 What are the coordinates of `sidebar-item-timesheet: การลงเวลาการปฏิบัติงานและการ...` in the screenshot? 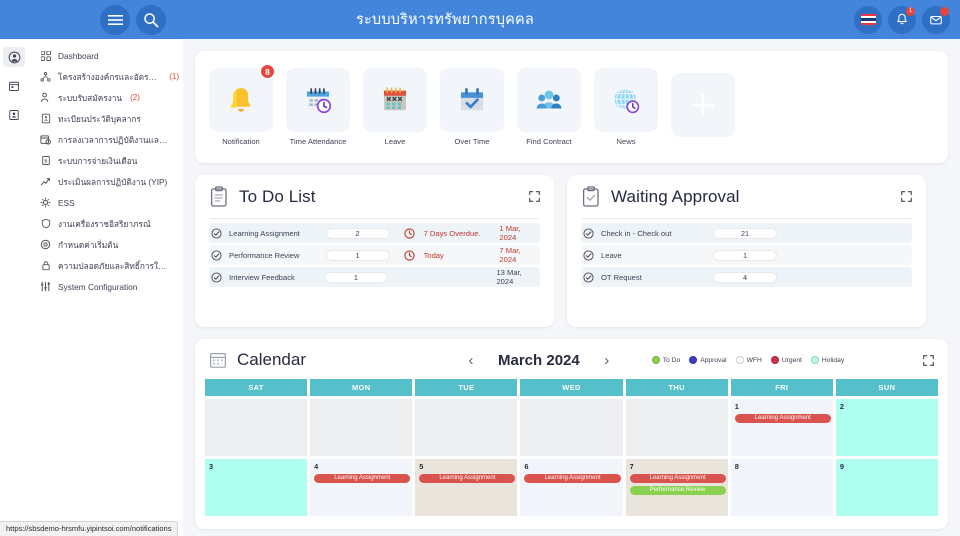 It's located at (105, 139).